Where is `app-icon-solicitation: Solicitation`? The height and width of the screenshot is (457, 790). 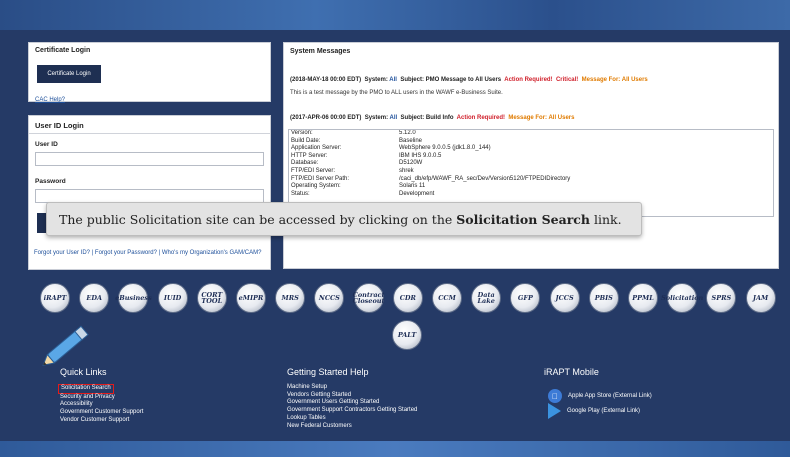
app-icon-solicitation: Solicitation is located at coordinates (682, 298).